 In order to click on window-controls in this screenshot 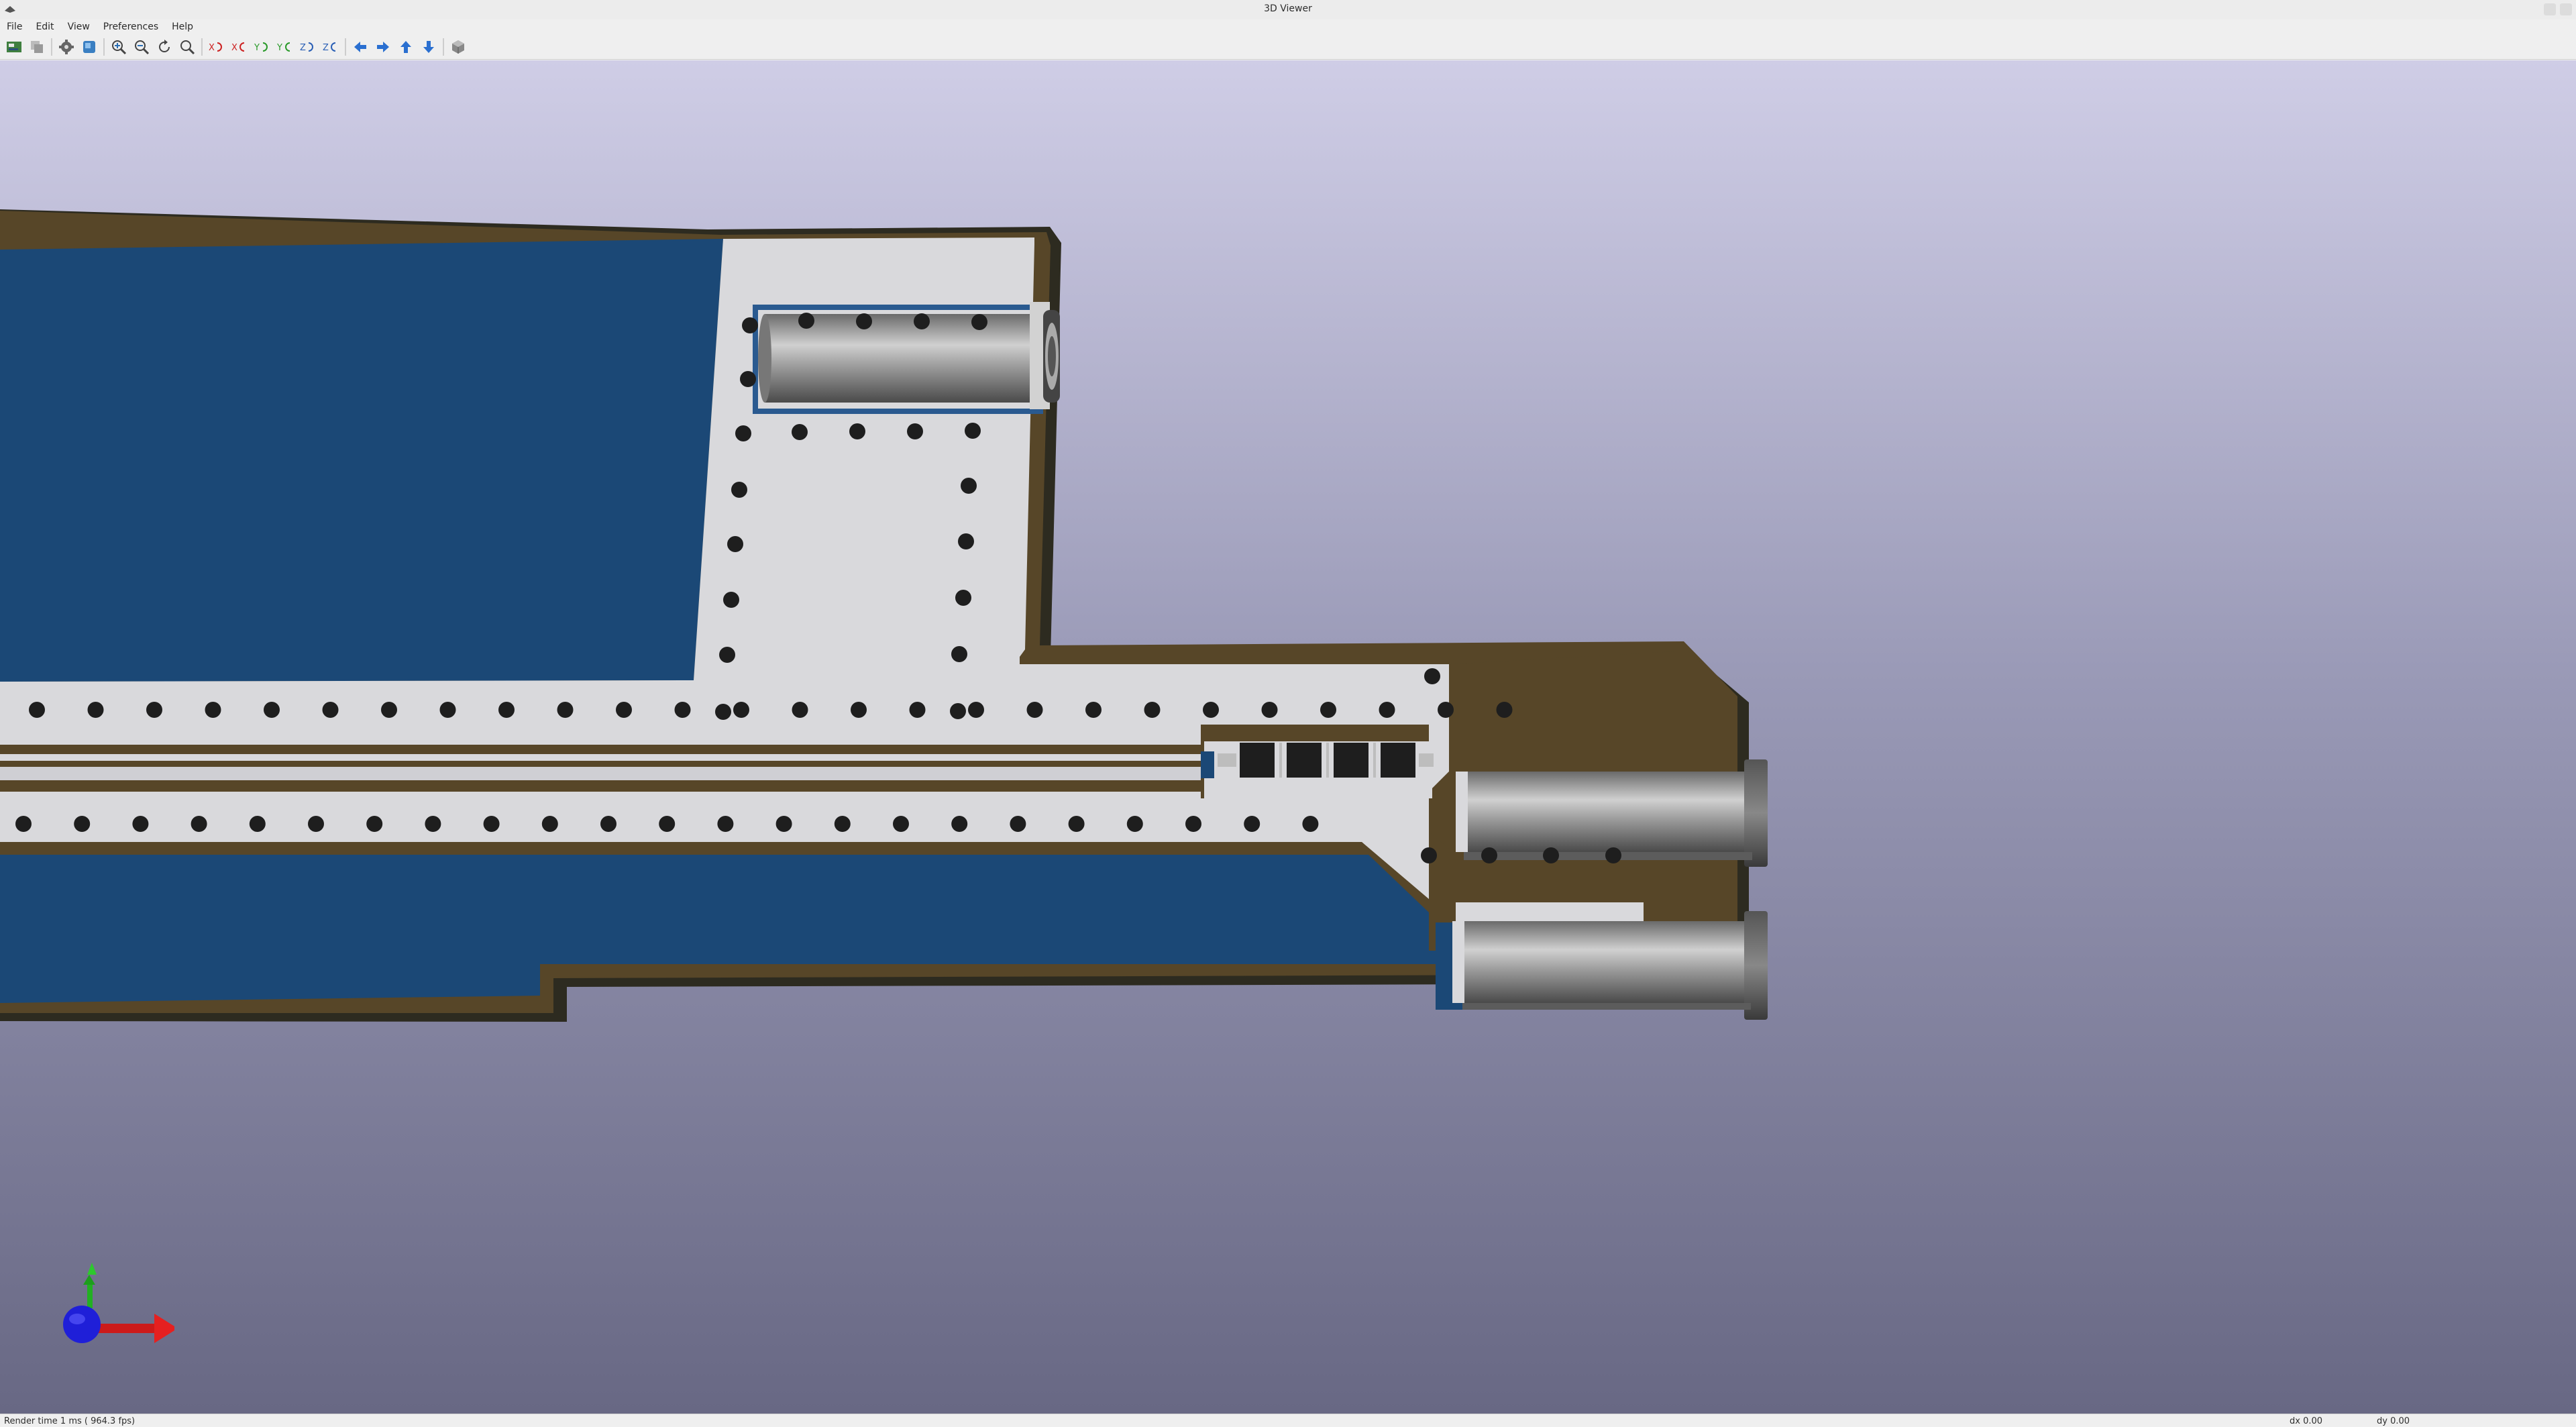, I will do `click(2547, 9)`.